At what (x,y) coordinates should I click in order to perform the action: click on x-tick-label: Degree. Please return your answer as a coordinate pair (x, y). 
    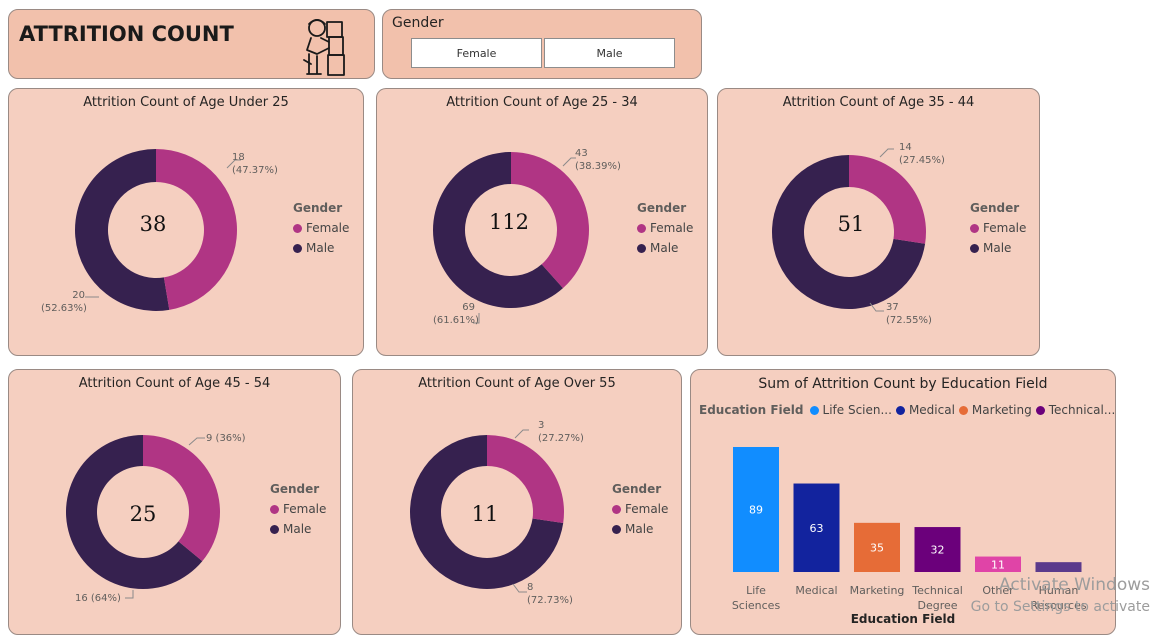
    Looking at the image, I should click on (937, 605).